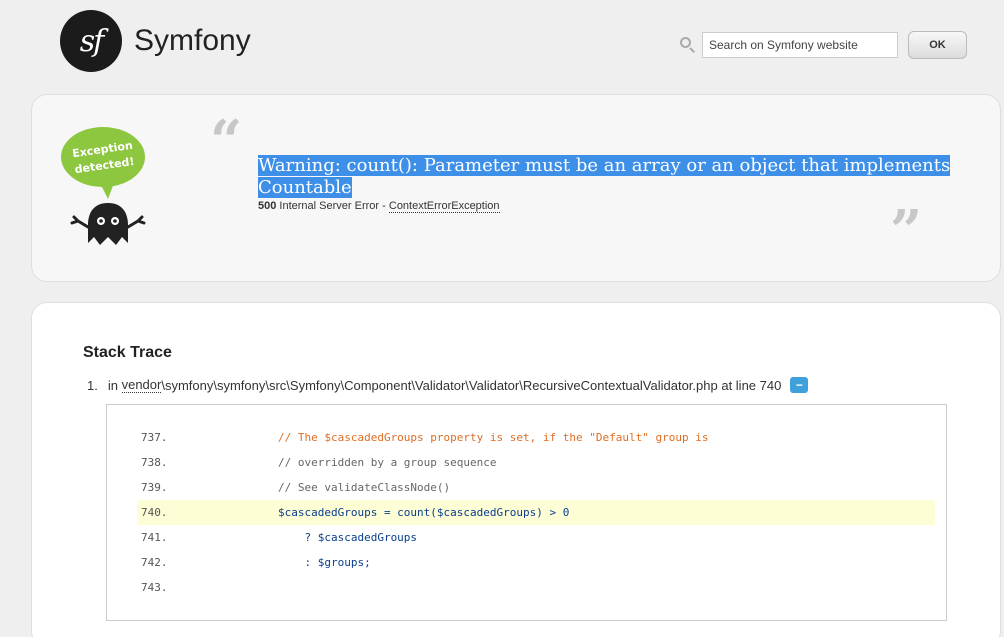 This screenshot has height=637, width=1004. What do you see at coordinates (154, 437) in the screenshot?
I see `code-line-number: 737.` at bounding box center [154, 437].